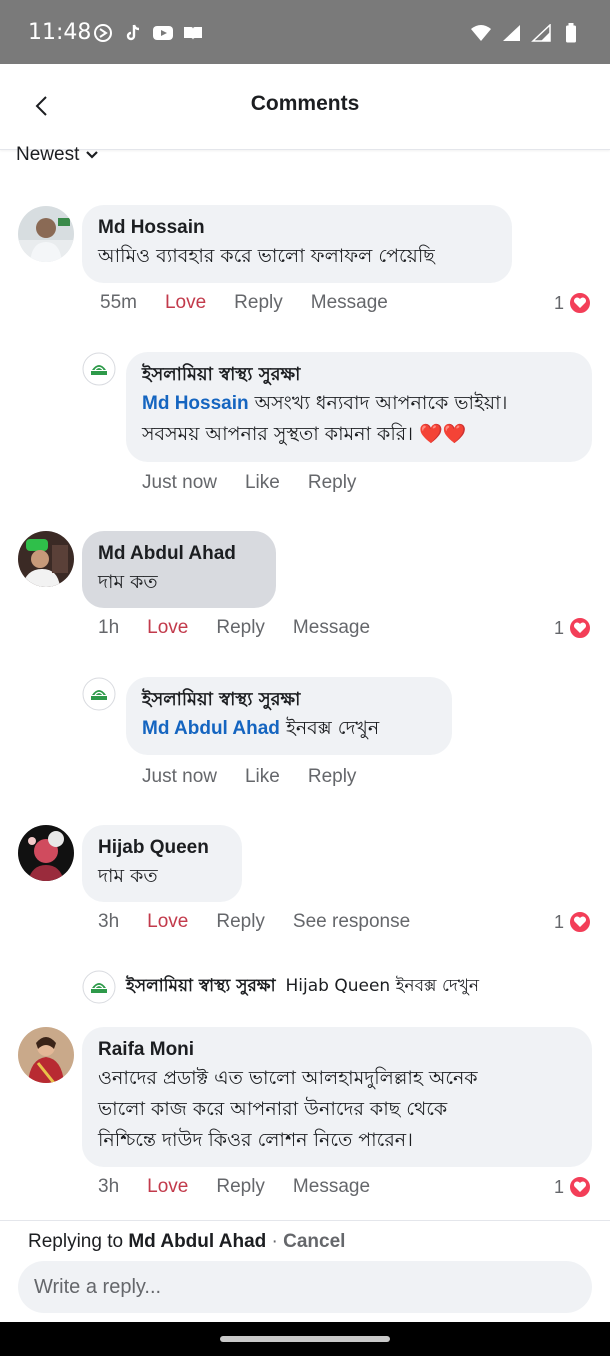  I want to click on replying-prefix: Replying to, so click(78, 1241).